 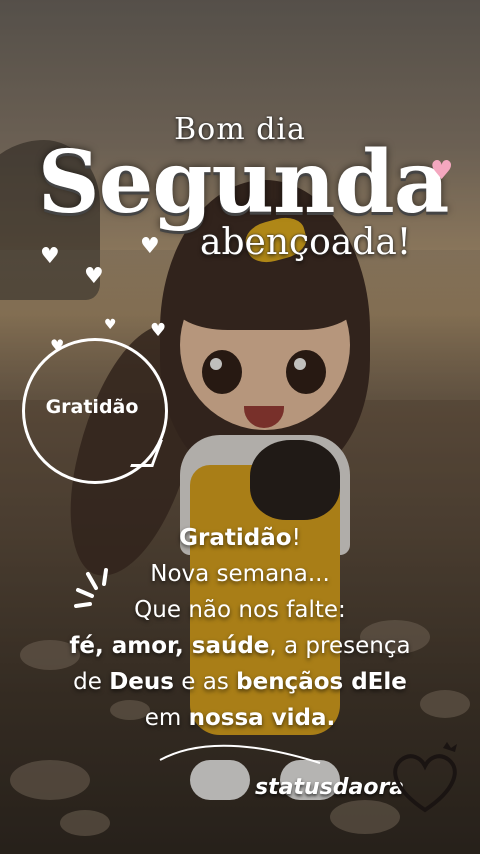 I want to click on message-line: em nossa vida., so click(x=240, y=718).